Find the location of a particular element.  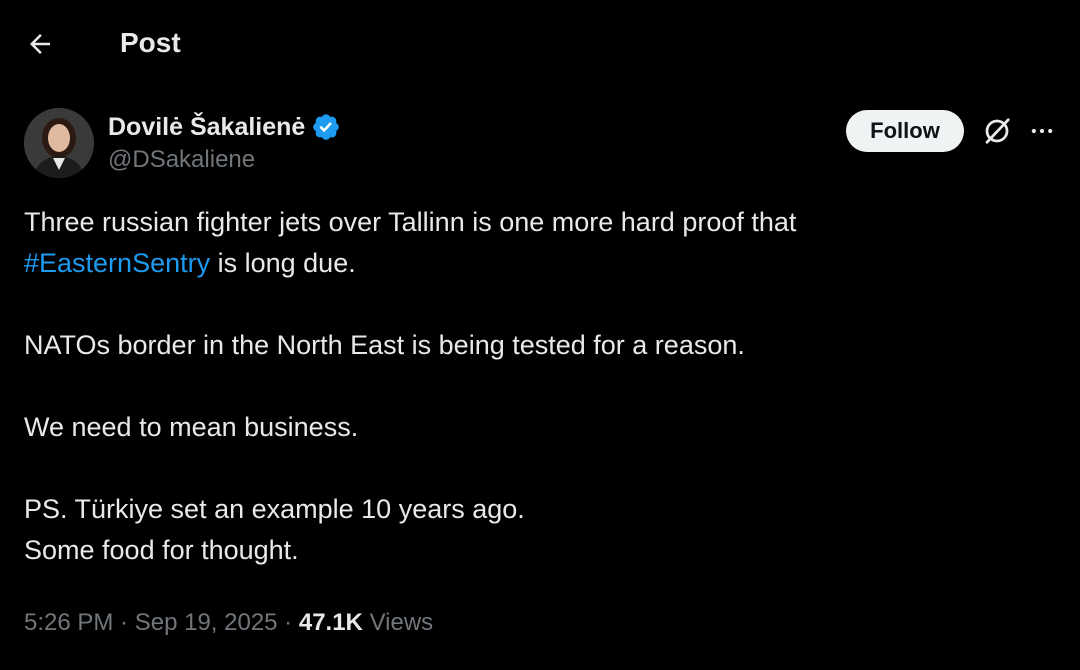

verified-badge-icon is located at coordinates (326, 127).